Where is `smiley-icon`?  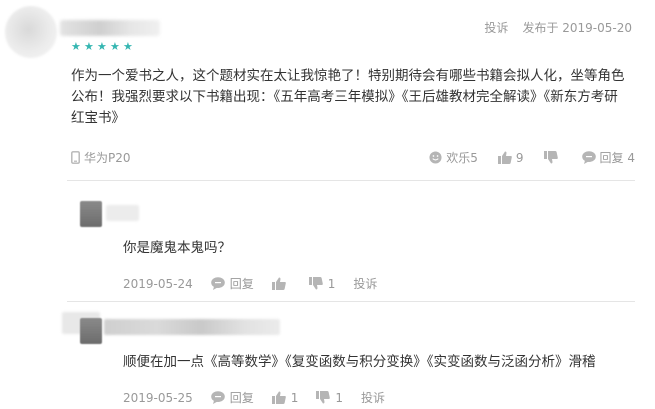
smiley-icon is located at coordinates (435, 157).